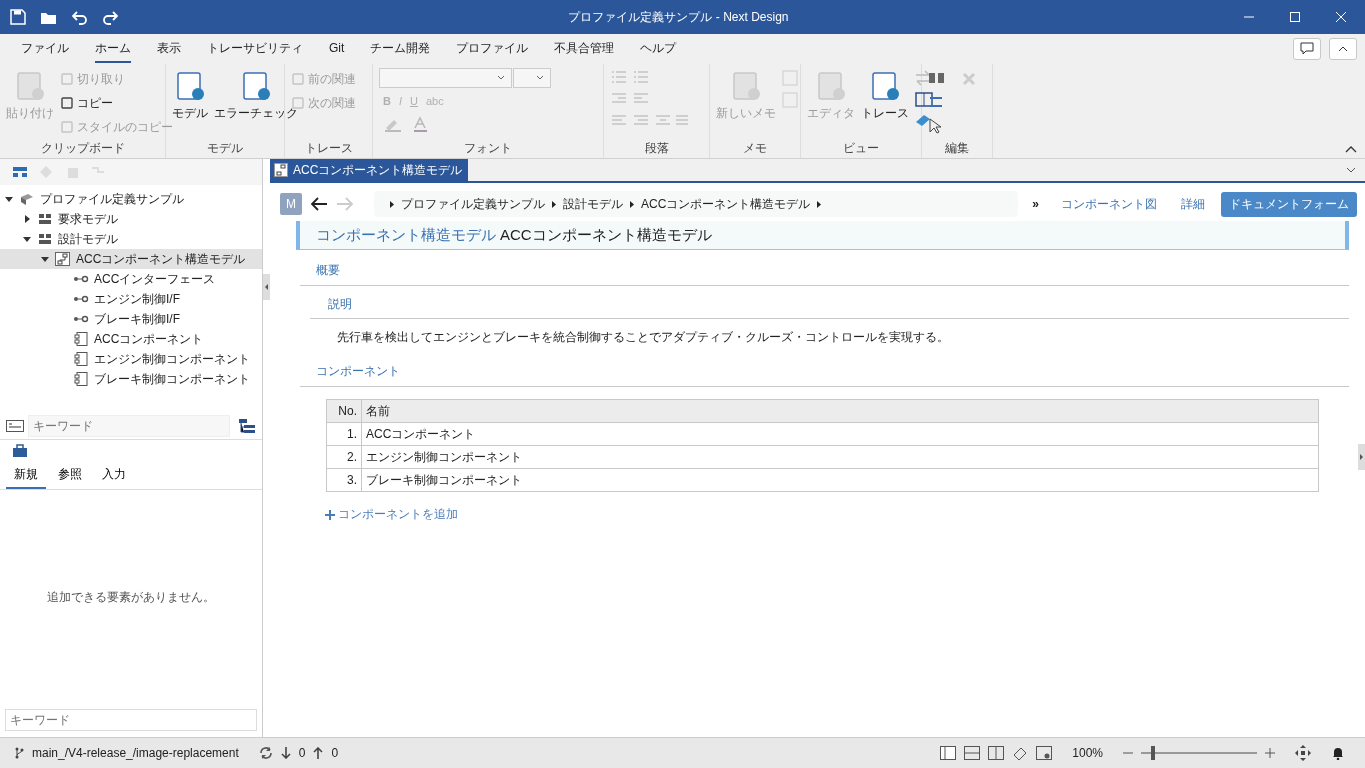  What do you see at coordinates (593, 204) in the screenshot?
I see `breadcrumb-item: 設計モデル` at bounding box center [593, 204].